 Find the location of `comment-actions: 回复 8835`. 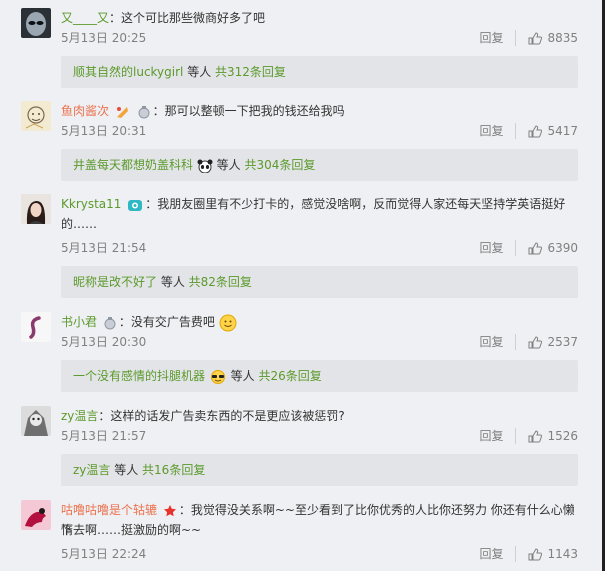

comment-actions: 回复 8835 is located at coordinates (528, 38).